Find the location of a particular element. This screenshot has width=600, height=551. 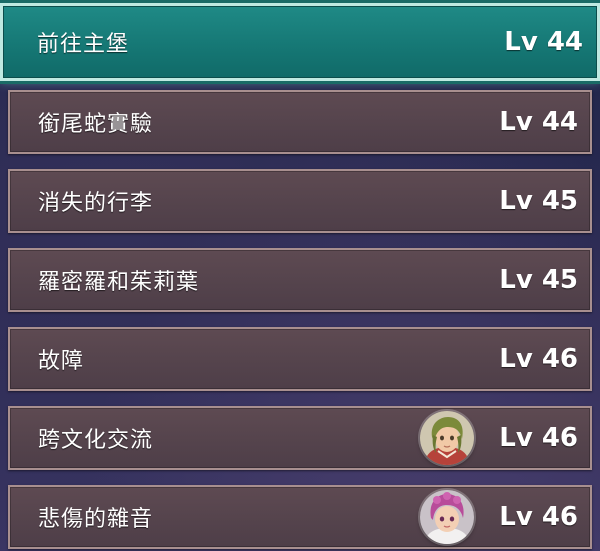

quest-row: 銜尾蛇實驗 Lv 44 is located at coordinates (300, 122).